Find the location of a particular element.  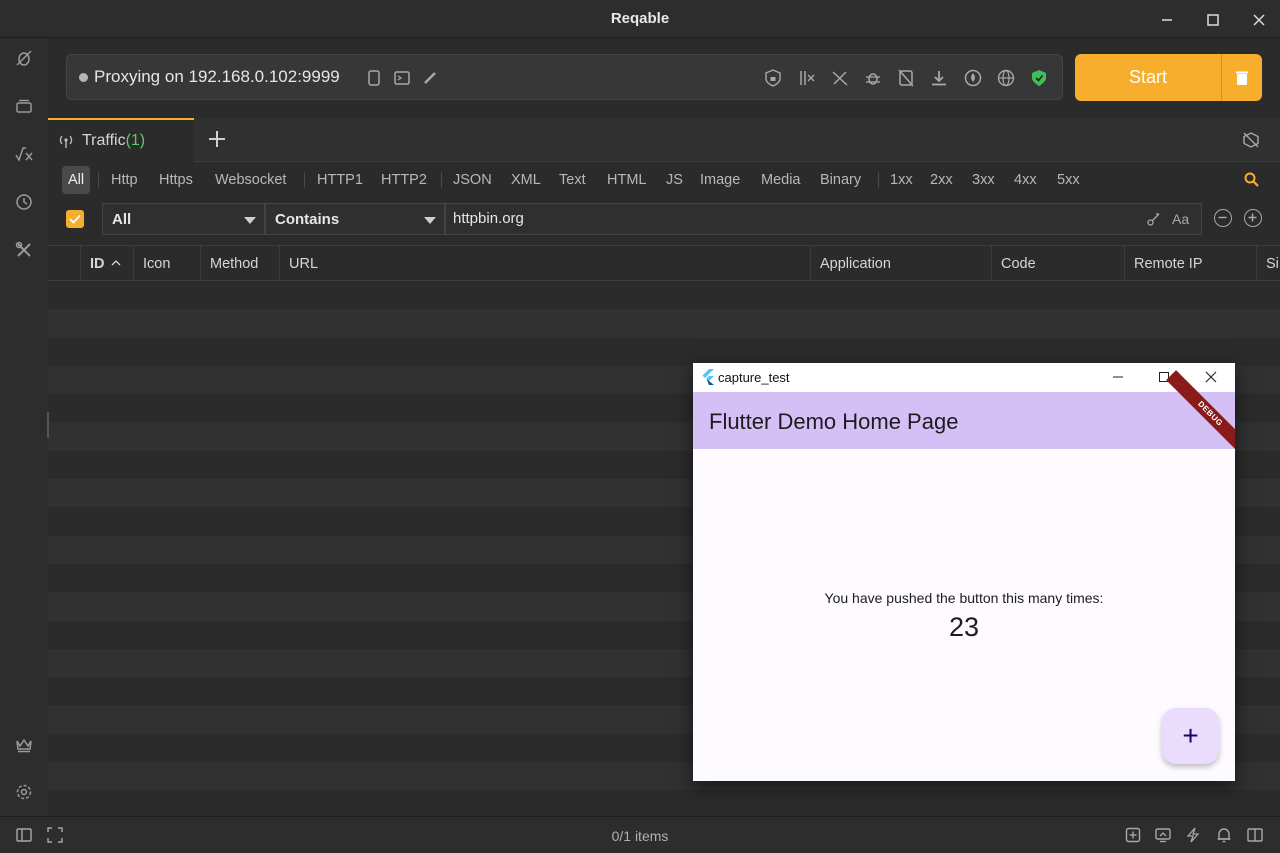

filter-search-field: Aa is located at coordinates (823, 219).